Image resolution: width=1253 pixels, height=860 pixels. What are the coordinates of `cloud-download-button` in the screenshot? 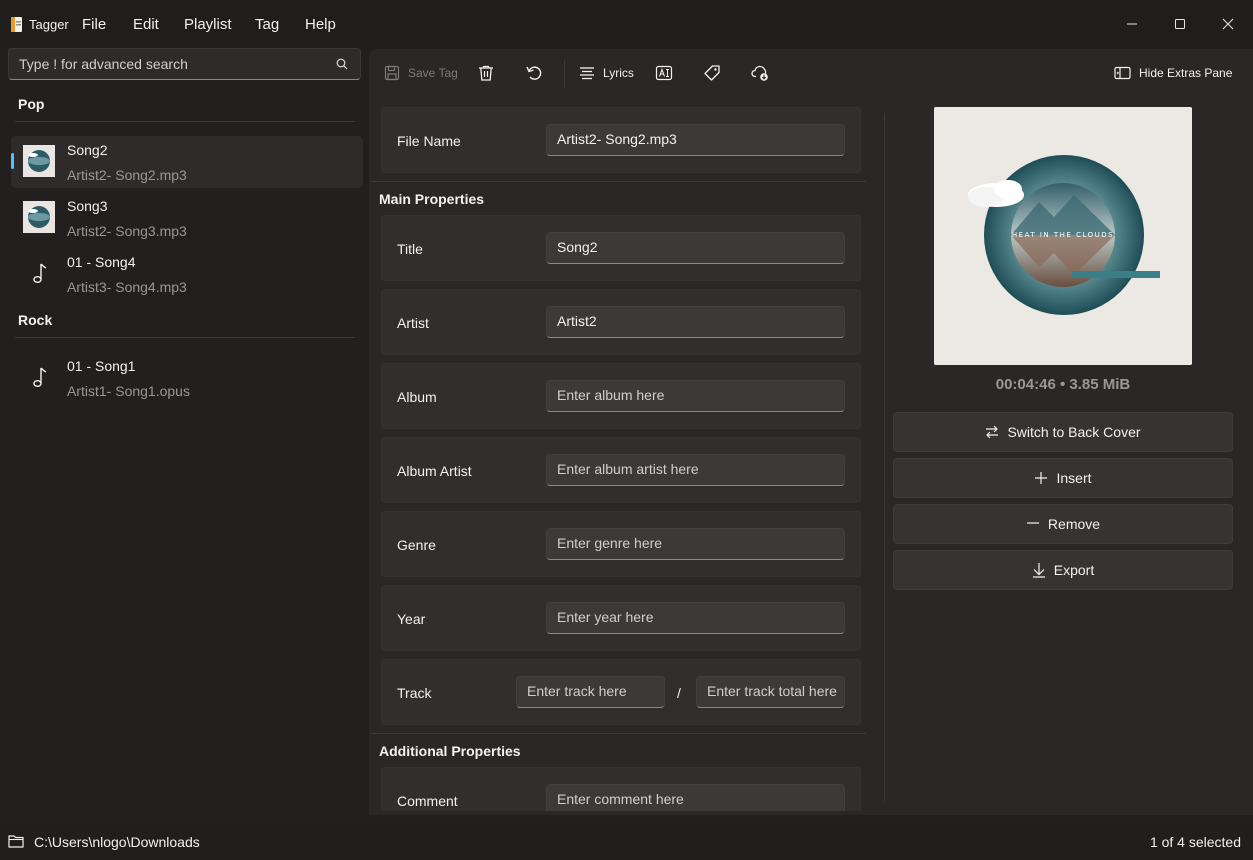 It's located at (760, 73).